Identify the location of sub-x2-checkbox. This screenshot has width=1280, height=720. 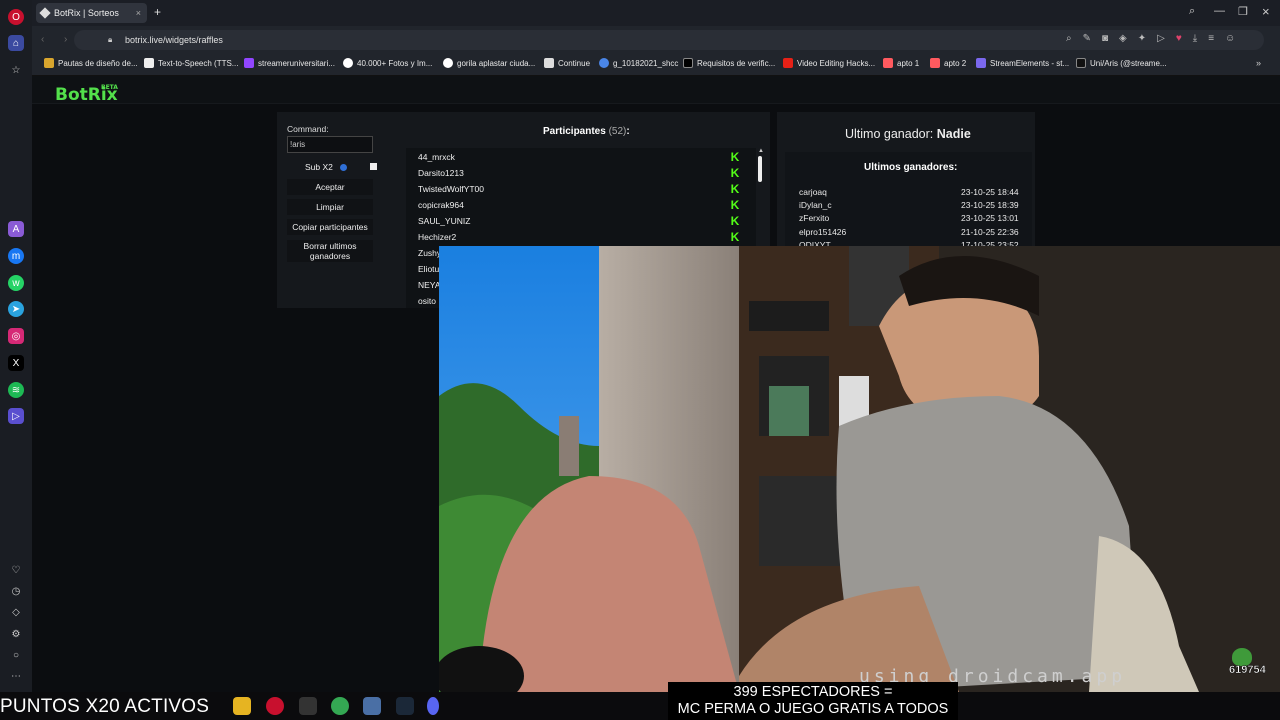
(373, 166).